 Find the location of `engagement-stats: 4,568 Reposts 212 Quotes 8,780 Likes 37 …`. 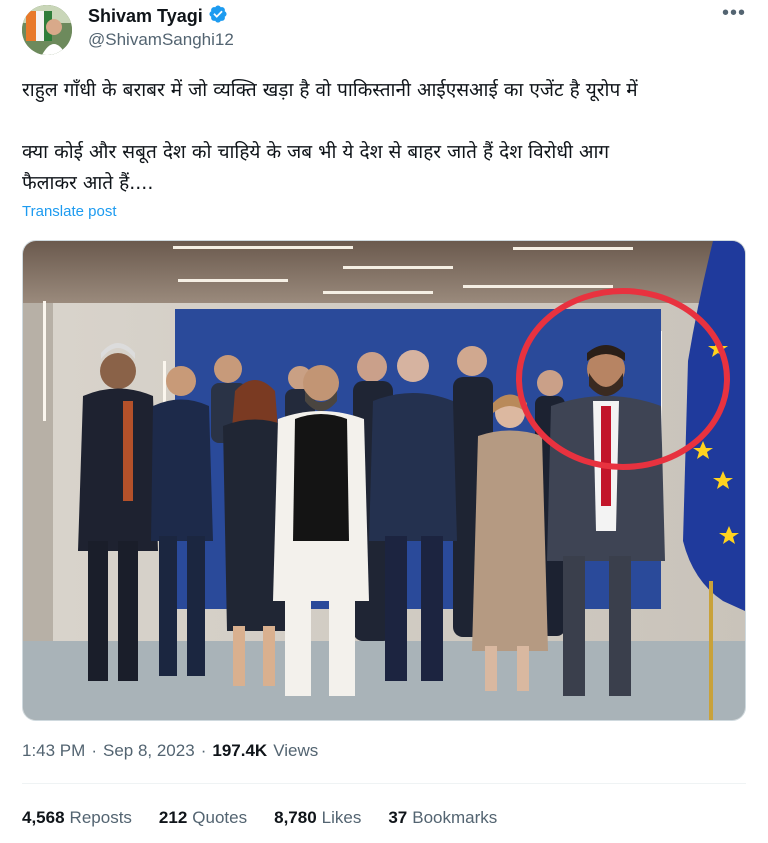

engagement-stats: 4,568 Reposts 212 Quotes 8,780 Likes 37 … is located at coordinates (259, 818).